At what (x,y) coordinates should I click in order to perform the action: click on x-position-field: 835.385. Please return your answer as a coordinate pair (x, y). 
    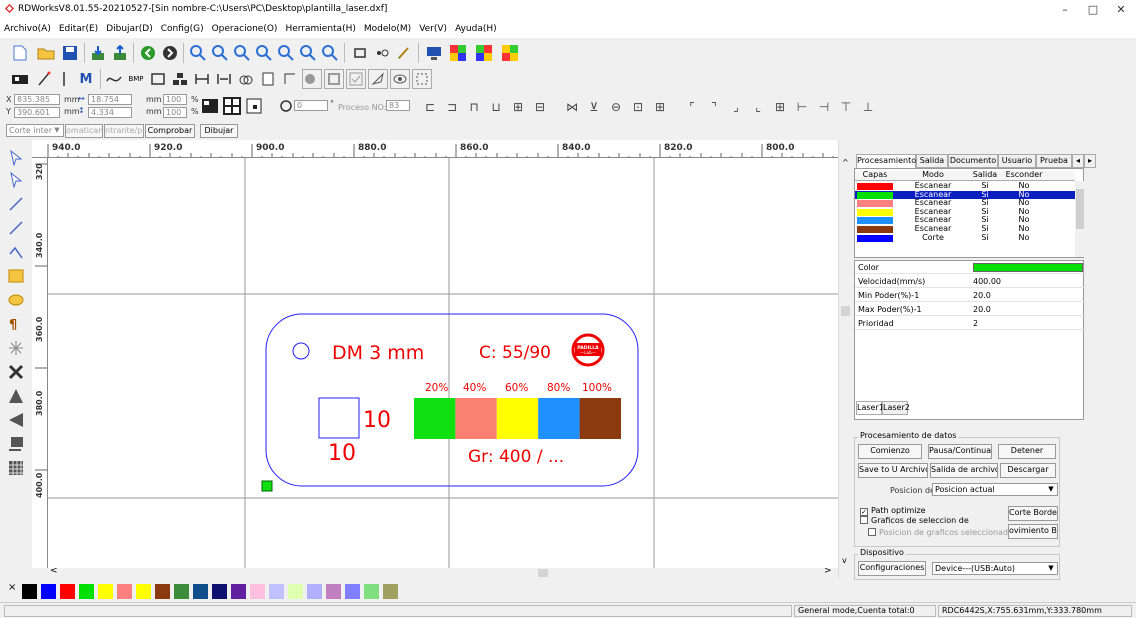
    Looking at the image, I should click on (37, 99).